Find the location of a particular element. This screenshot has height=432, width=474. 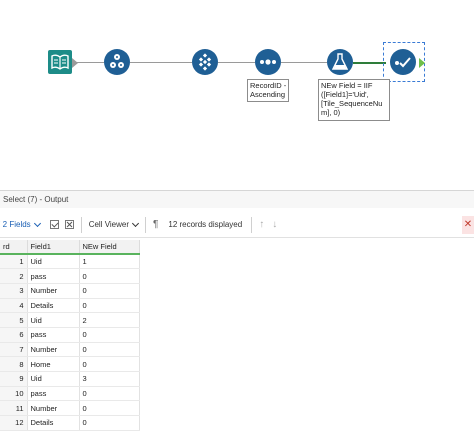

column-header-new-field: NEw Field is located at coordinates (109, 247).